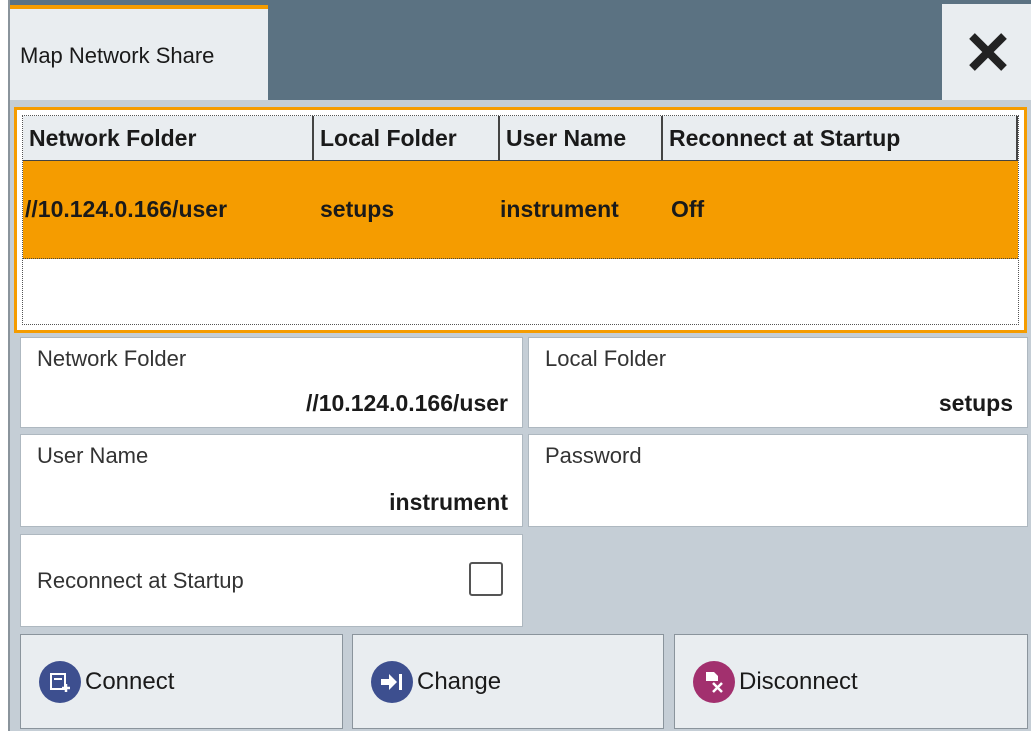 The height and width of the screenshot is (731, 1031). I want to click on connect-icon, so click(60, 681).